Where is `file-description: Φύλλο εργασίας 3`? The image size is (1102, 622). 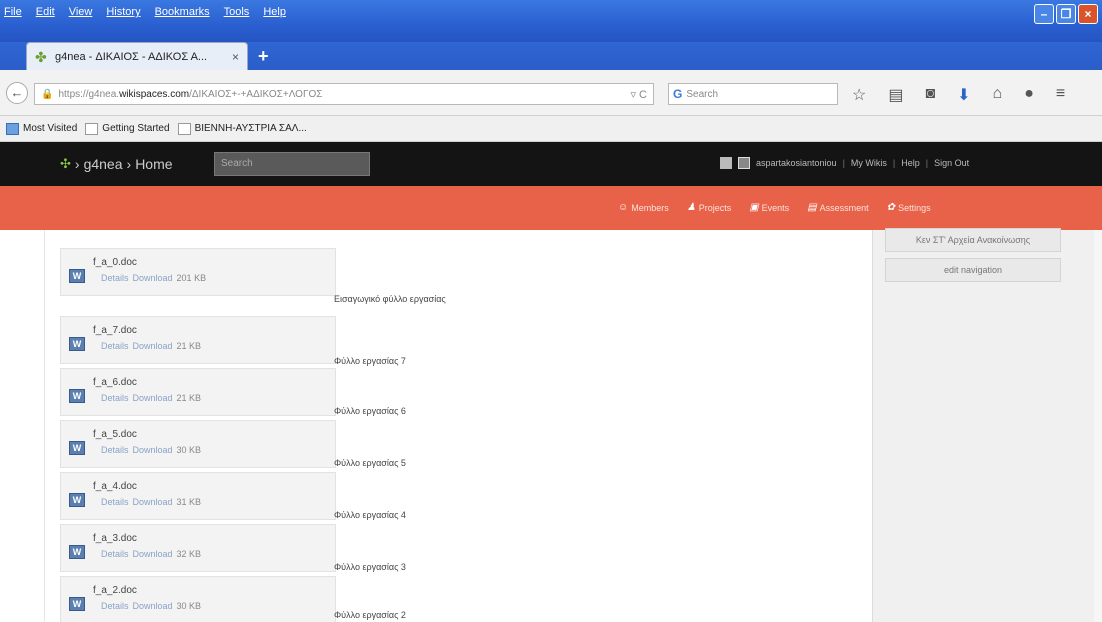
file-description: Φύλλο εργασίας 3 is located at coordinates (370, 567).